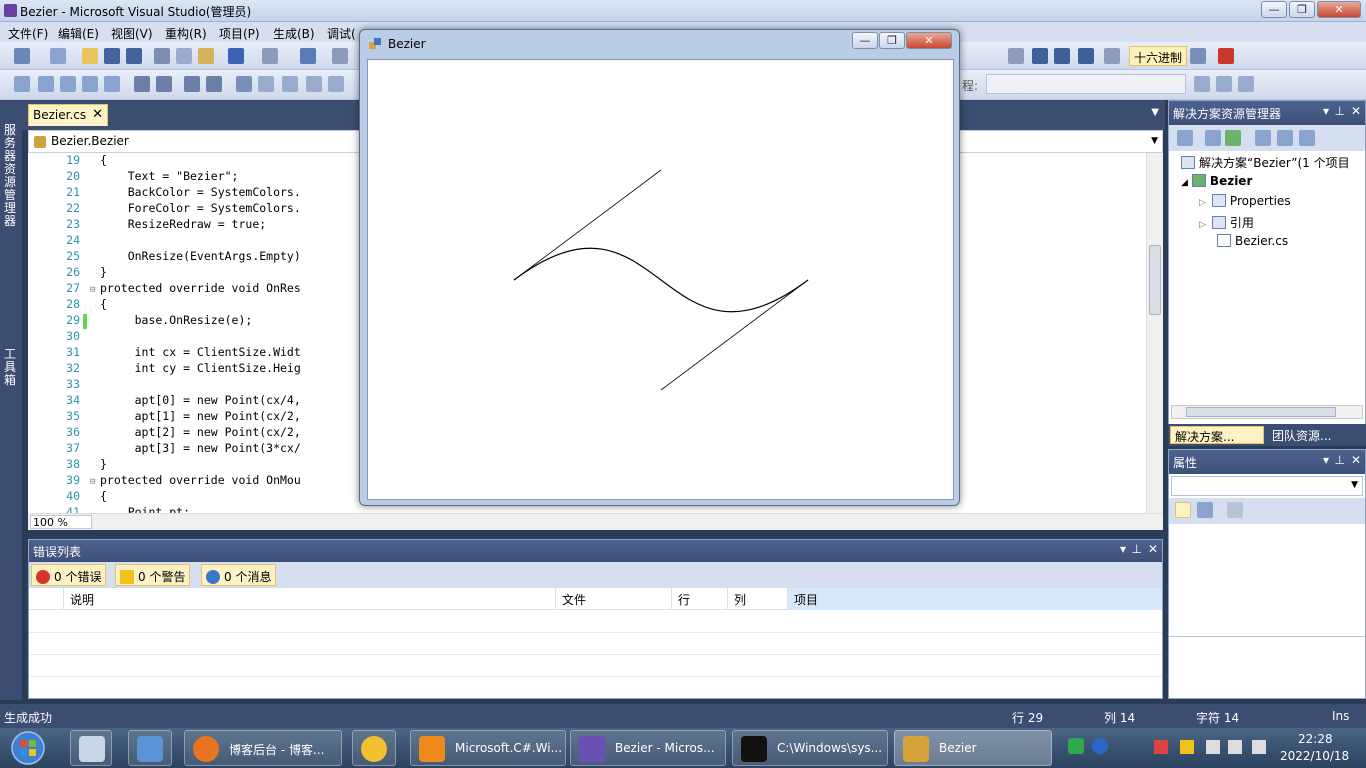 The image size is (1366, 768). I want to click on clock-date: 2022/10/18, so click(1314, 756).